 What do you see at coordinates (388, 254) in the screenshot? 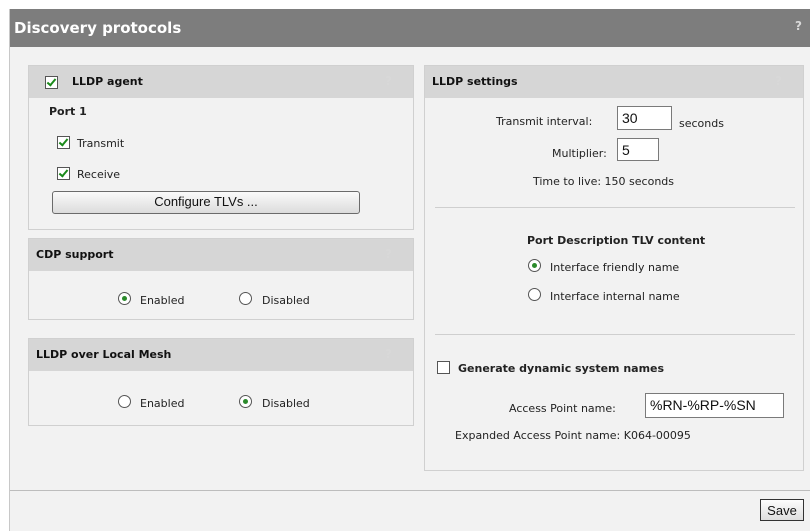
I see `cdp-support-help-icon: ?` at bounding box center [388, 254].